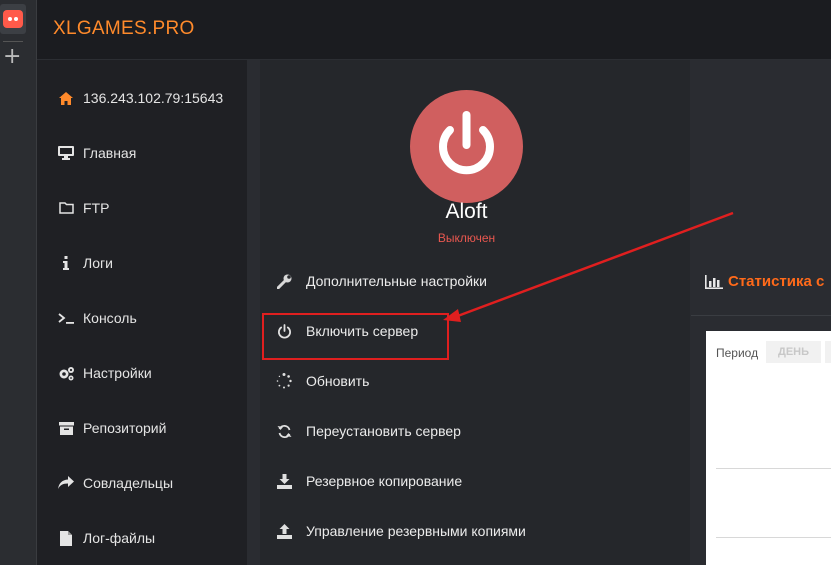  Describe the element at coordinates (66, 373) in the screenshot. I see `gears-icon` at that location.